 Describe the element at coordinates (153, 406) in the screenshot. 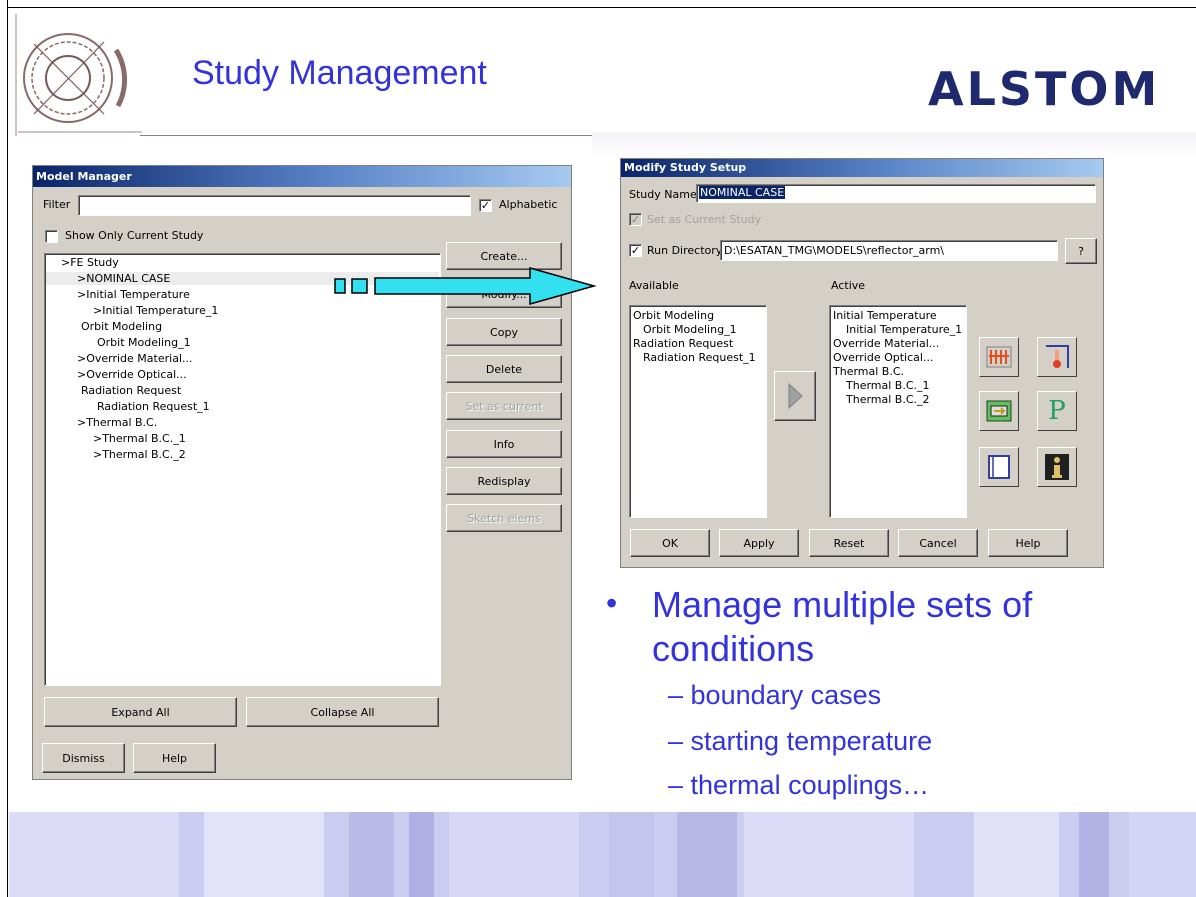

I see `tree-item: Radiation Request_1` at that location.